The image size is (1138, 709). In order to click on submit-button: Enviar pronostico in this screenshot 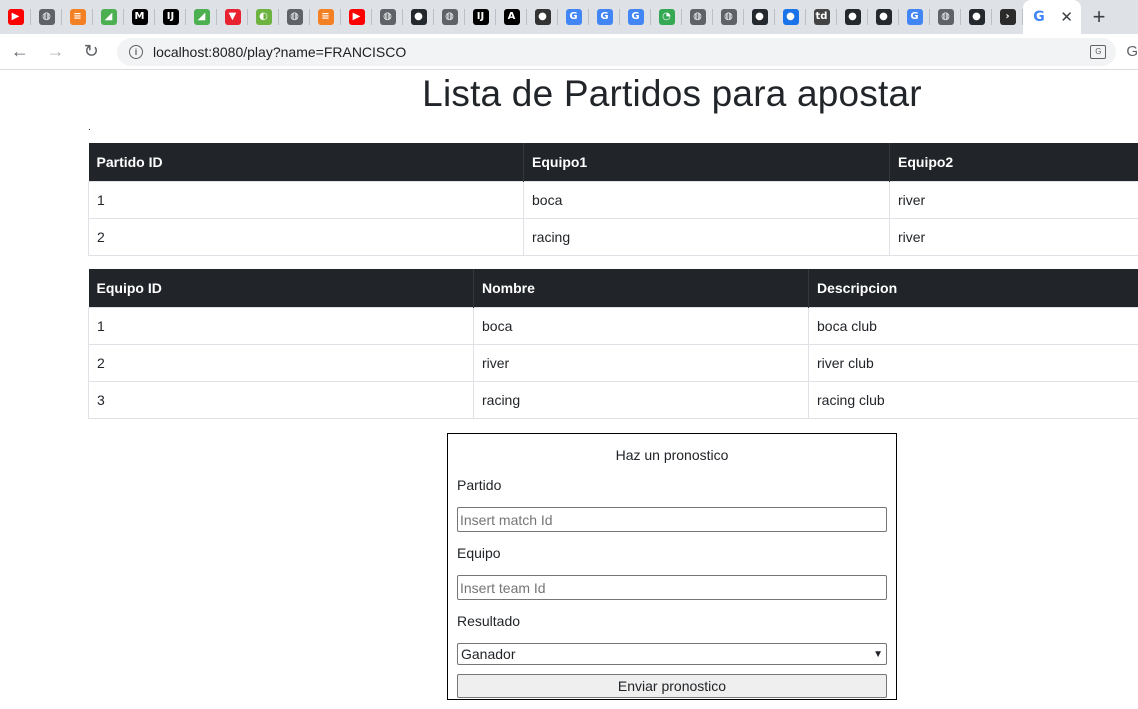, I will do `click(672, 686)`.